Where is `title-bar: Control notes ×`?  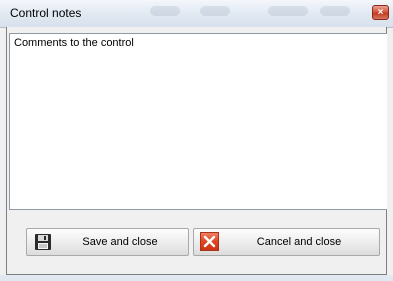
title-bar: Control notes × is located at coordinates (196, 14).